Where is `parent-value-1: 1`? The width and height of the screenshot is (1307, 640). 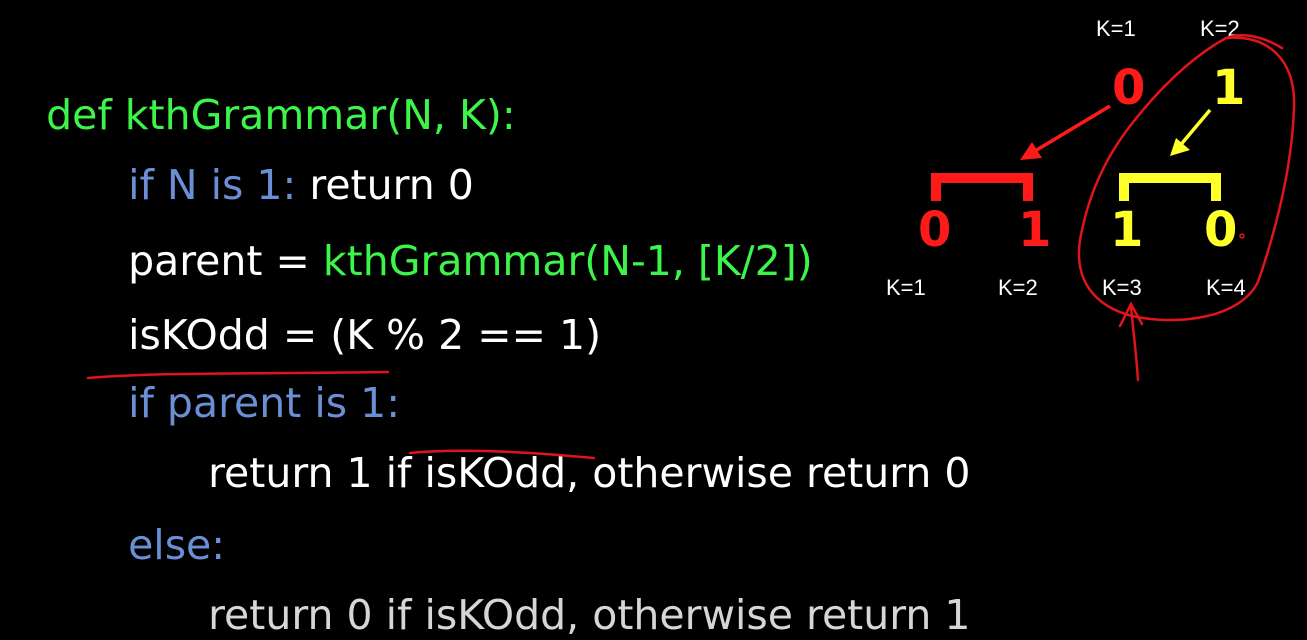
parent-value-1: 1 is located at coordinates (1229, 88).